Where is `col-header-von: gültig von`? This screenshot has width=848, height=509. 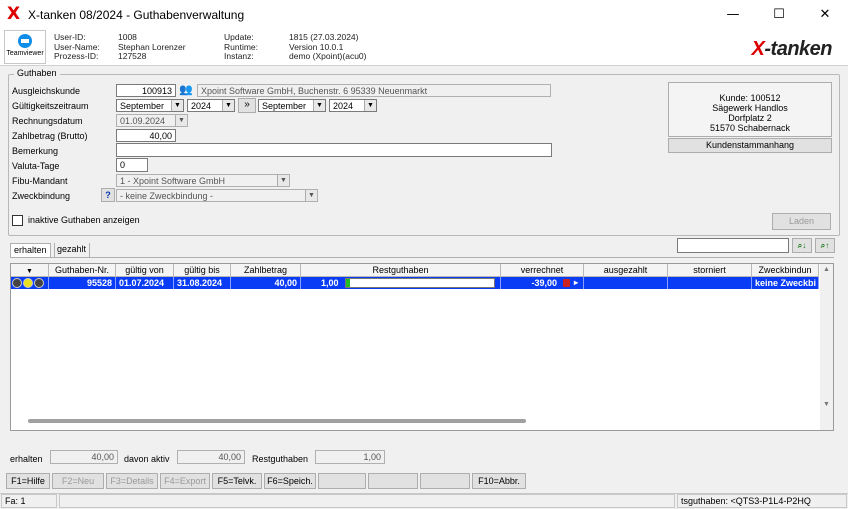
col-header-von: gültig von is located at coordinates (145, 270).